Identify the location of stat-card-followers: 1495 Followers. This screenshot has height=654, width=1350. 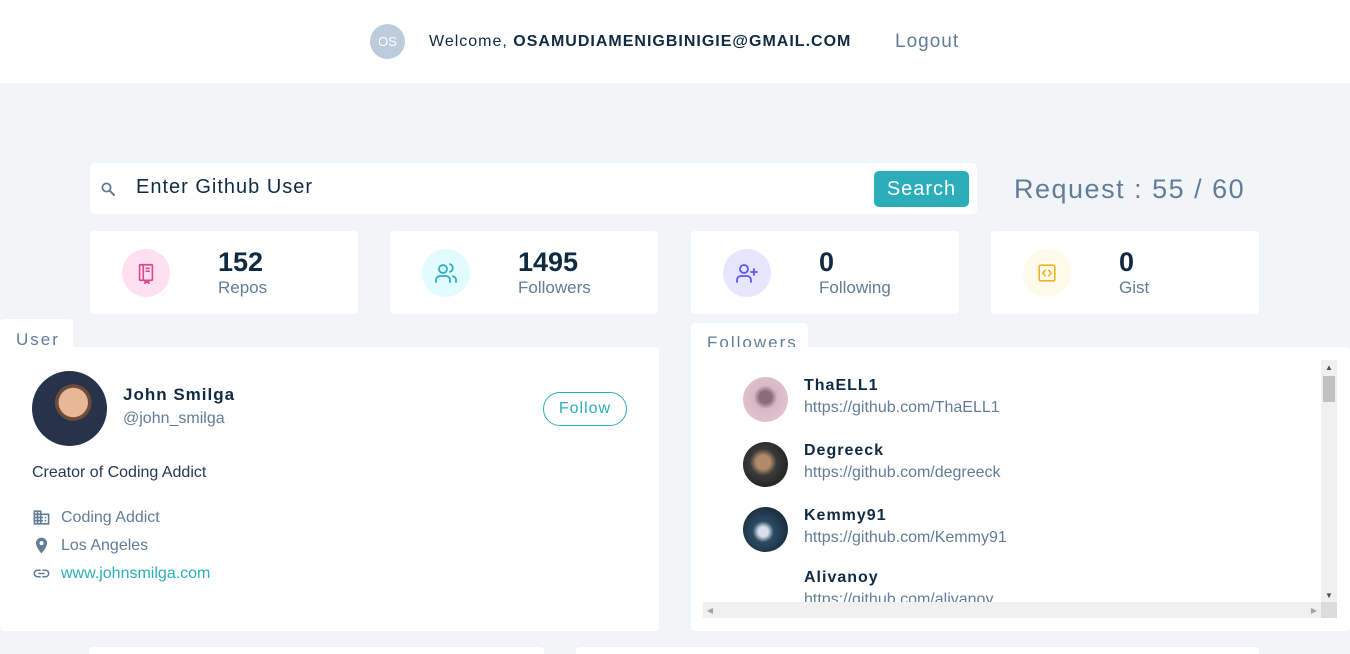
(524, 272).